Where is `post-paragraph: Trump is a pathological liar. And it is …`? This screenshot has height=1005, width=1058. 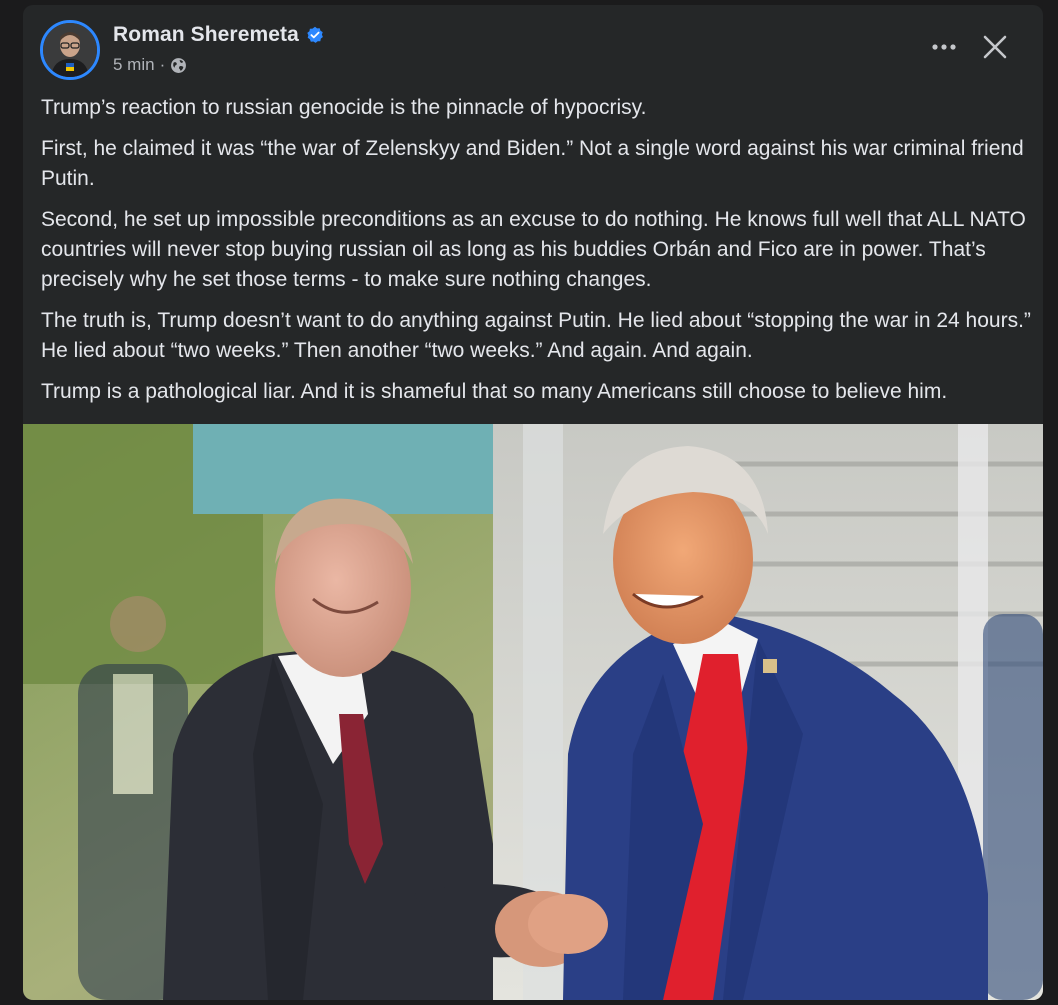 post-paragraph: Trump is a pathological liar. And it is … is located at coordinates (494, 391).